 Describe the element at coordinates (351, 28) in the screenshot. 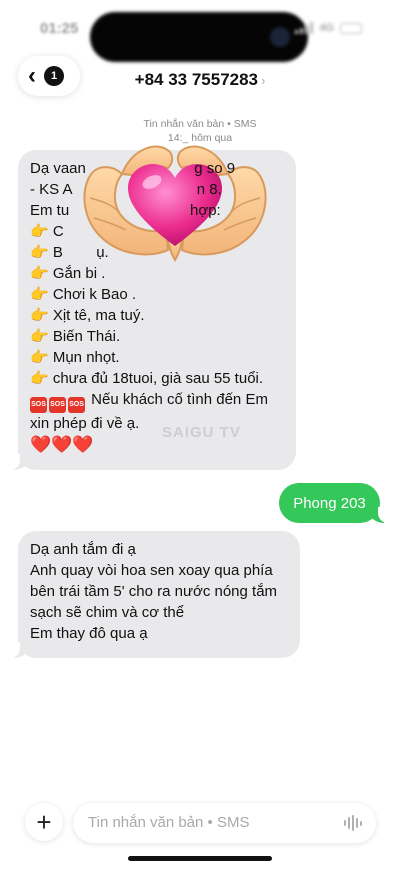

I see `battery-icon` at that location.